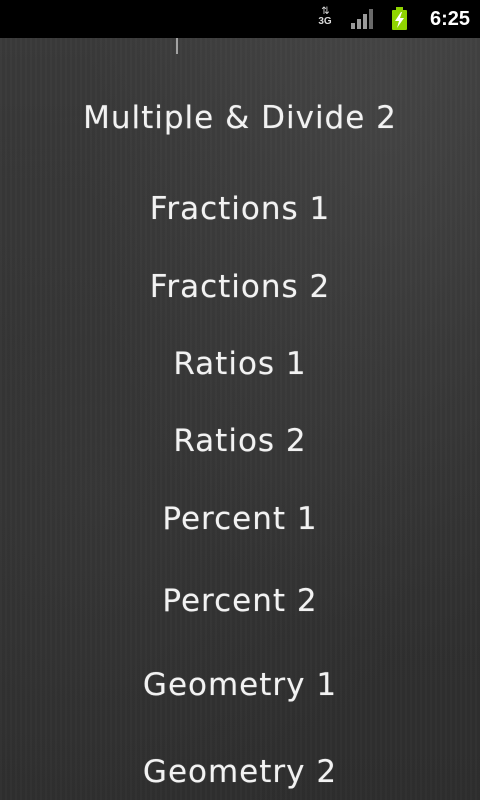 The height and width of the screenshot is (800, 480). I want to click on network-type-label: 3G, so click(325, 21).